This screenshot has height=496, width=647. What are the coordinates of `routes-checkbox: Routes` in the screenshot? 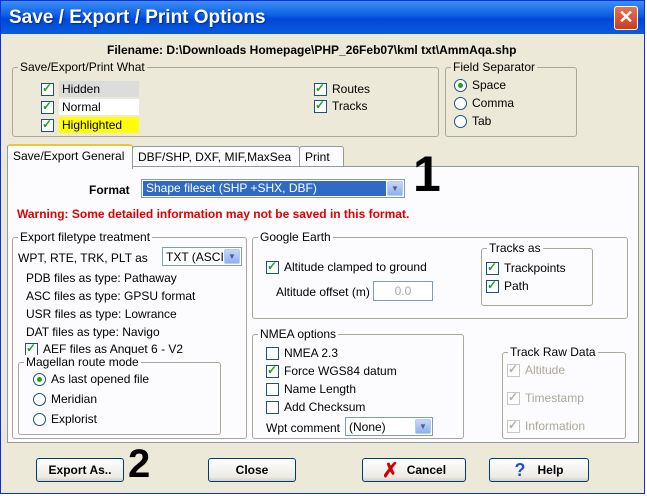 It's located at (342, 88).